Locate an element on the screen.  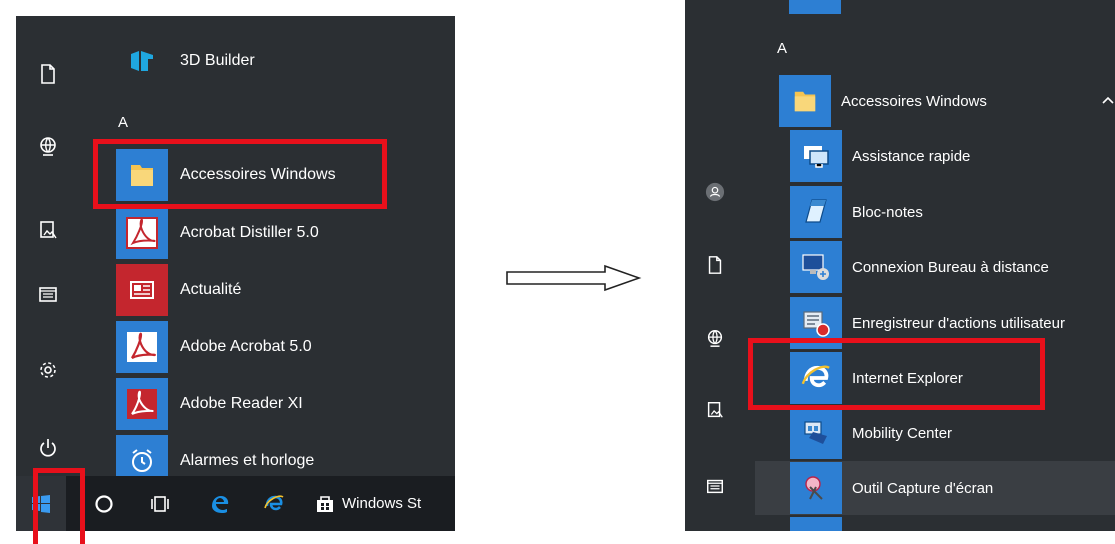
user-avatar-icon is located at coordinates (715, 192).